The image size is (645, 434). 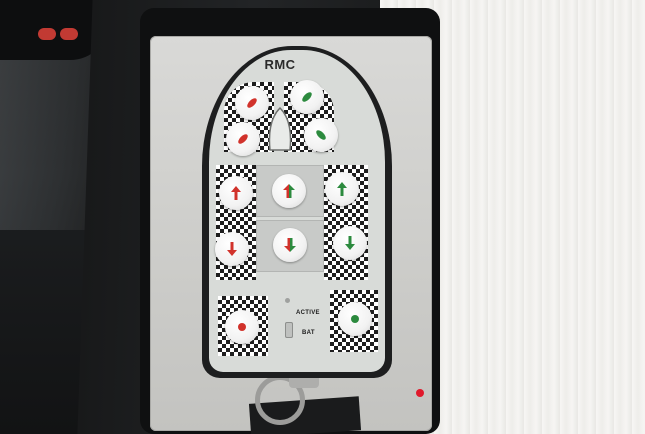 I want to click on indicator-light, so click(x=420, y=393).